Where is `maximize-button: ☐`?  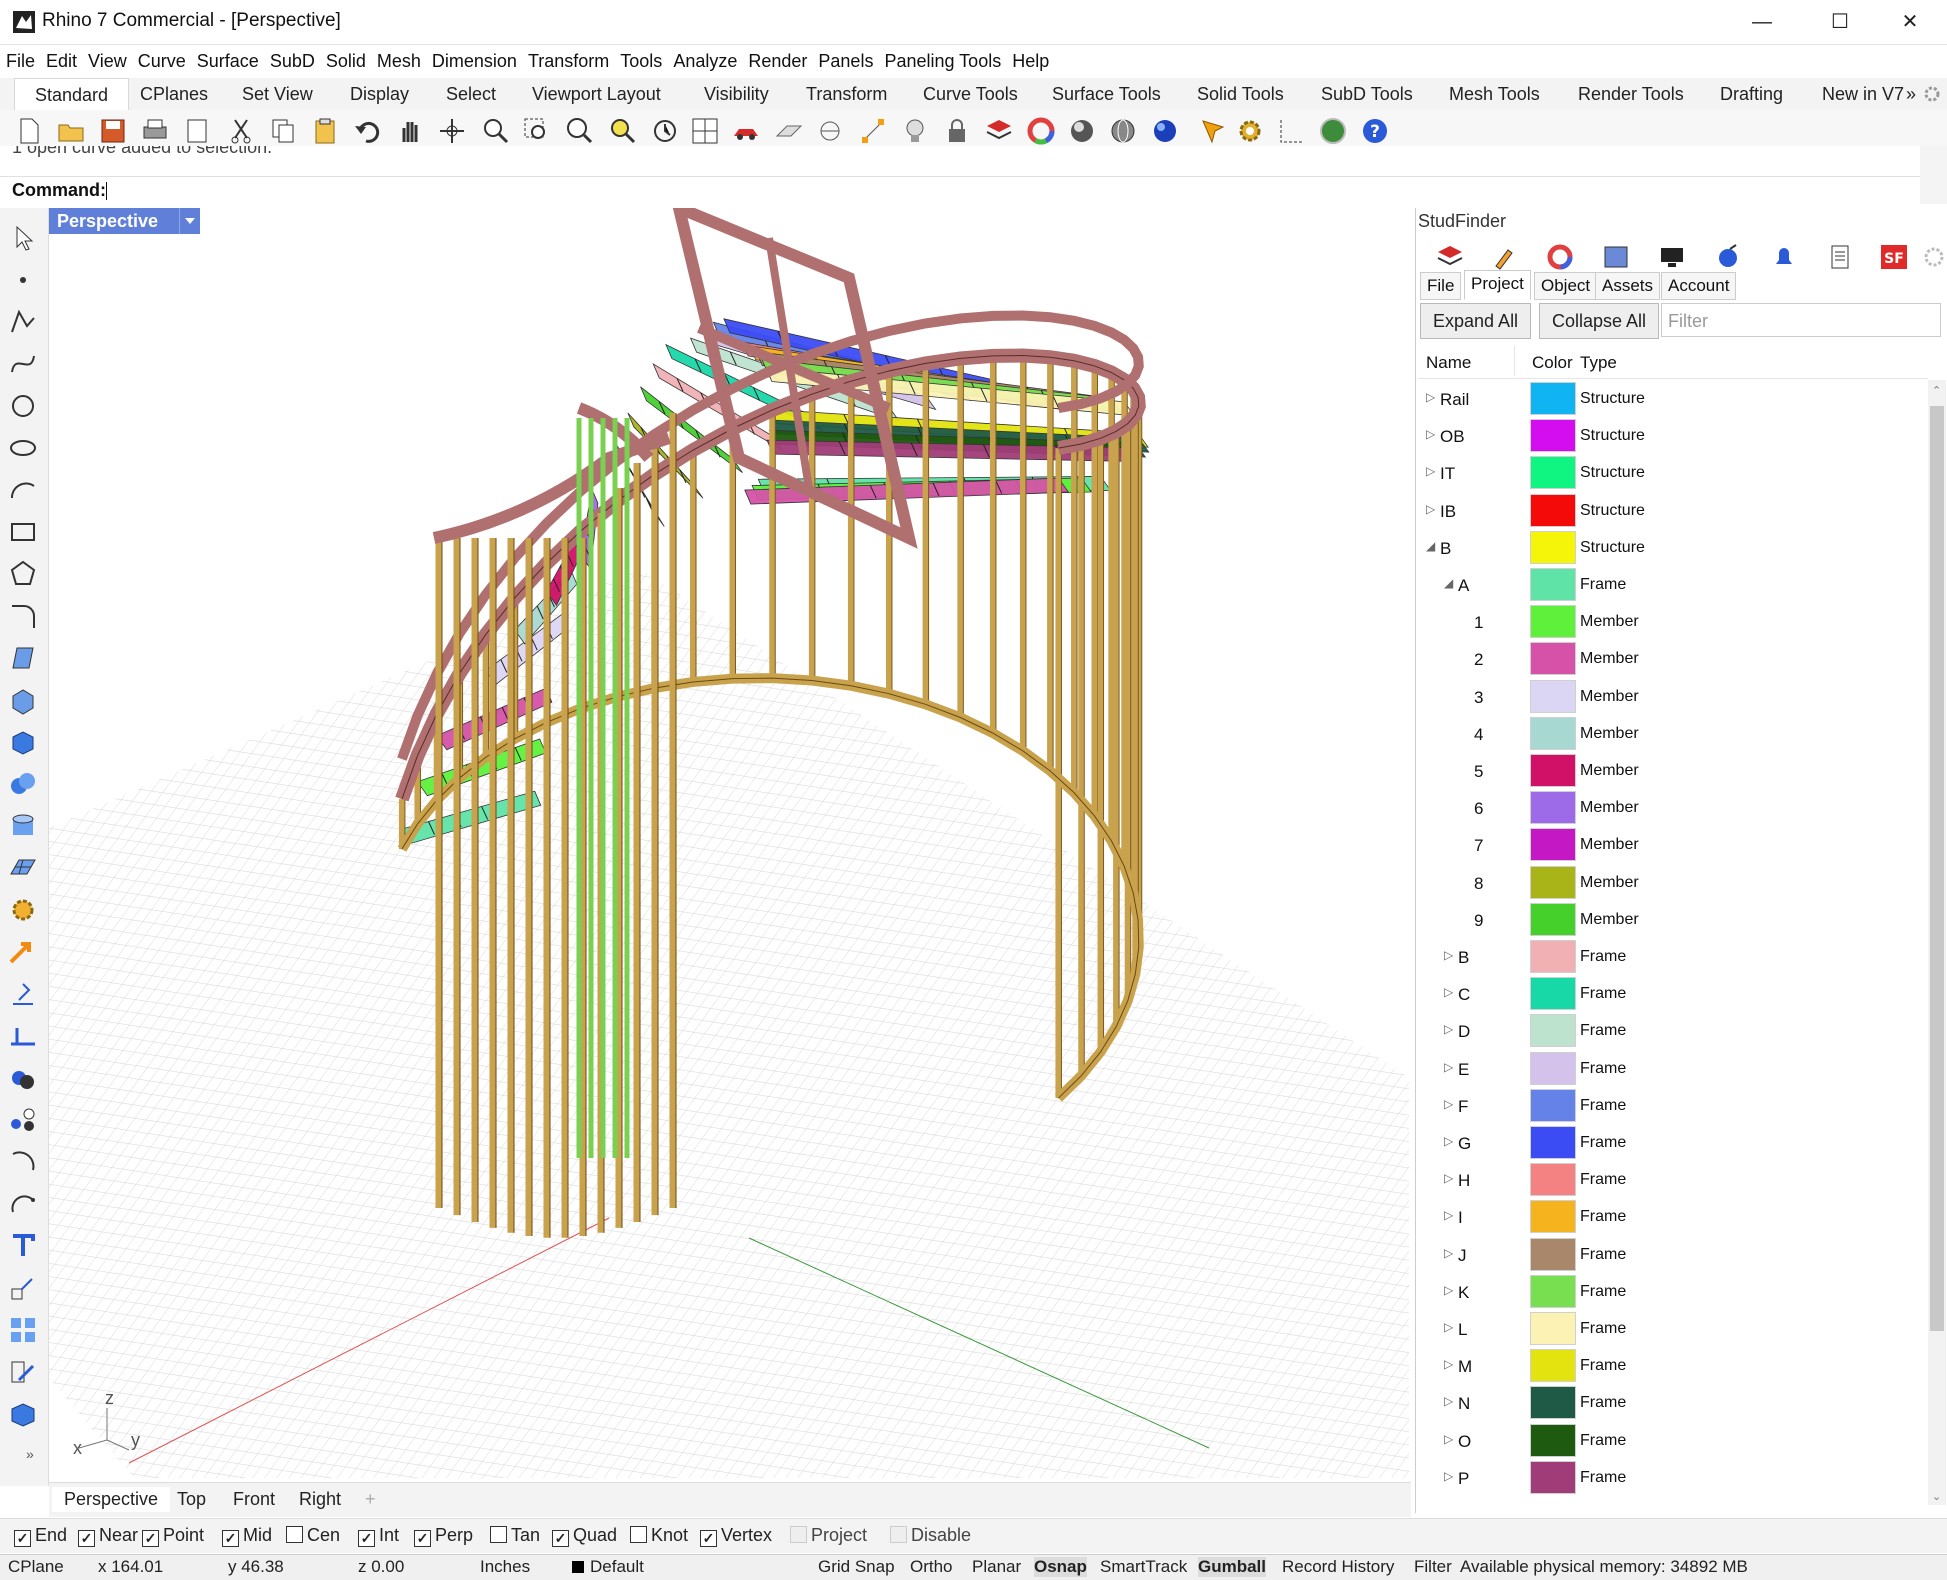
maximize-button: ☐ is located at coordinates (1840, 22).